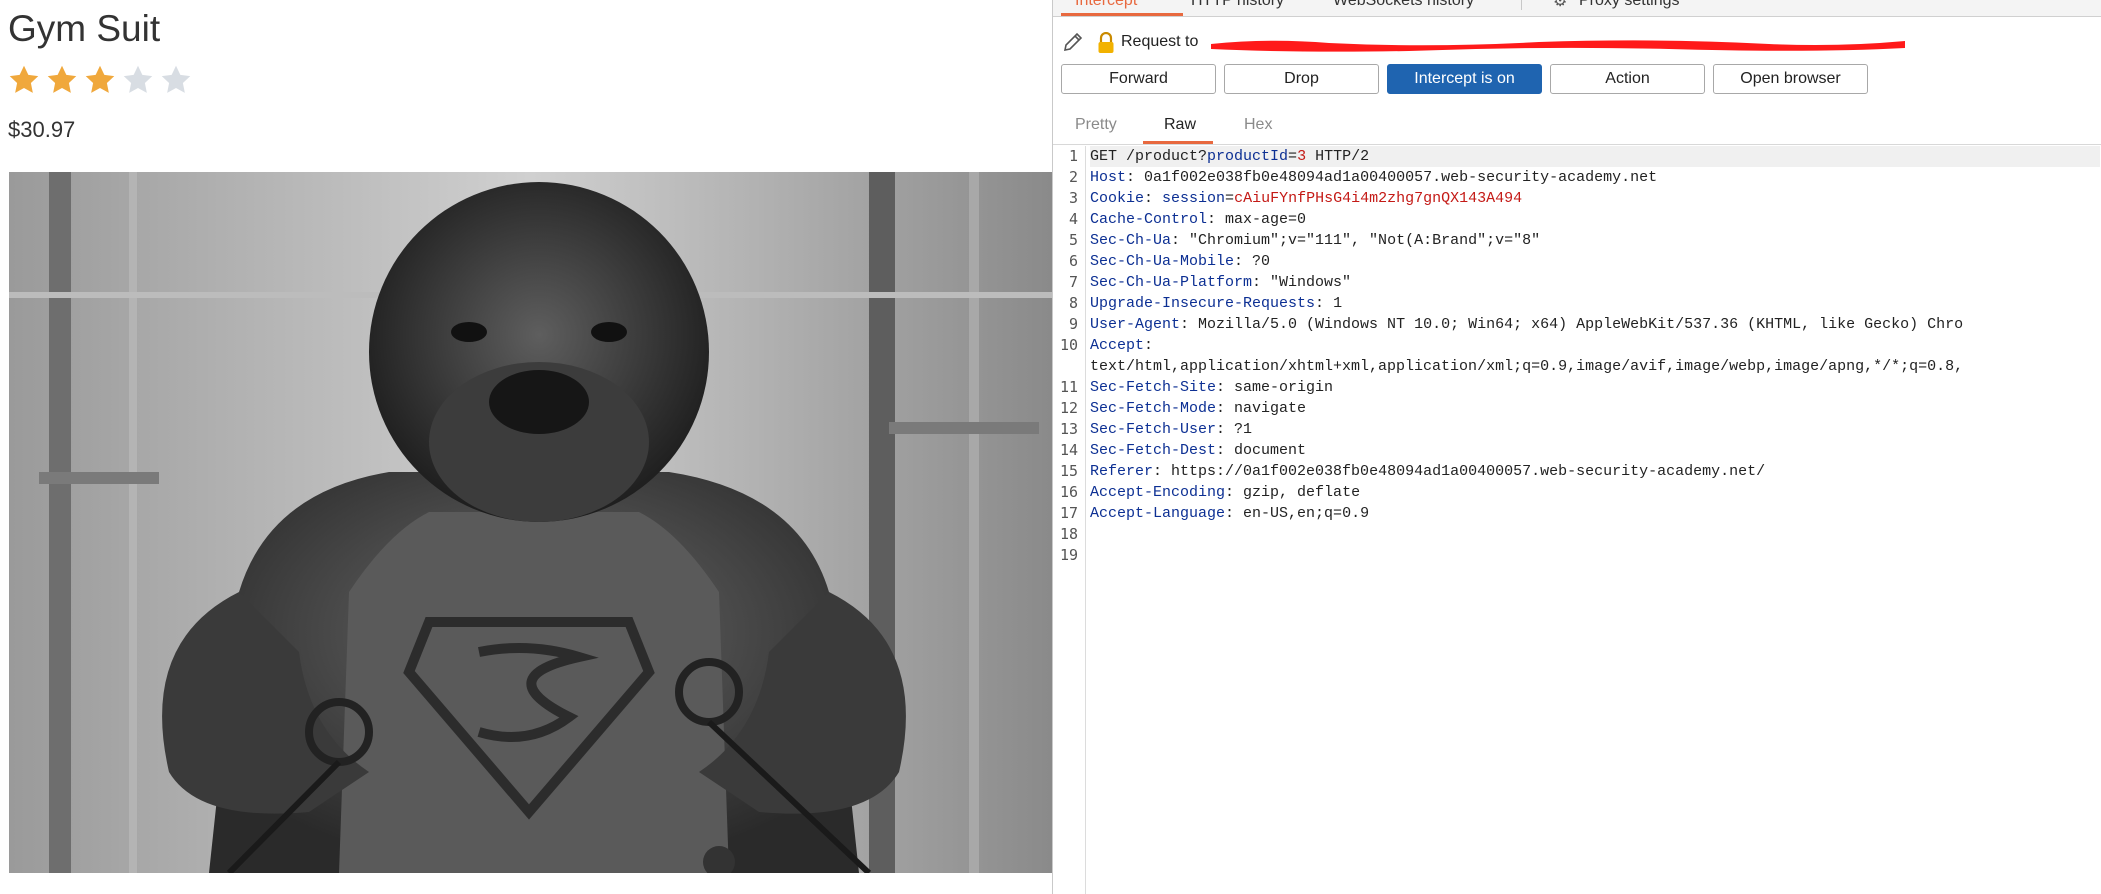 The height and width of the screenshot is (894, 2101). What do you see at coordinates (1073, 42) in the screenshot?
I see `pencil-icon` at bounding box center [1073, 42].